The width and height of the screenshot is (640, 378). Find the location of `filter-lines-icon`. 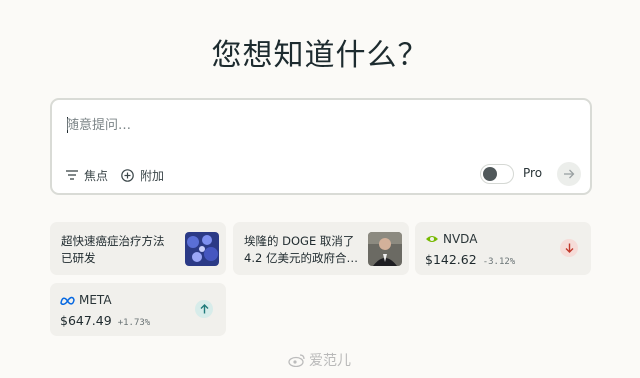

filter-lines-icon is located at coordinates (72, 175).